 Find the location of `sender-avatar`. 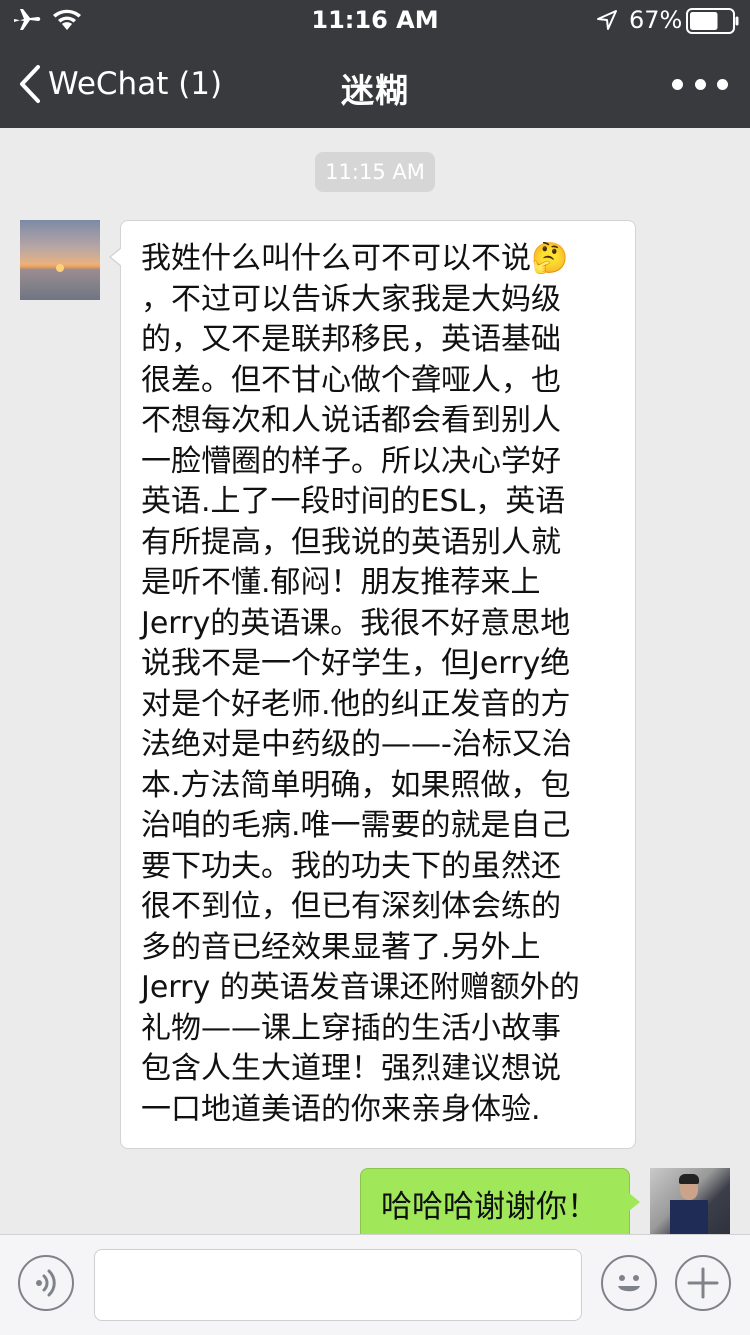

sender-avatar is located at coordinates (60, 260).